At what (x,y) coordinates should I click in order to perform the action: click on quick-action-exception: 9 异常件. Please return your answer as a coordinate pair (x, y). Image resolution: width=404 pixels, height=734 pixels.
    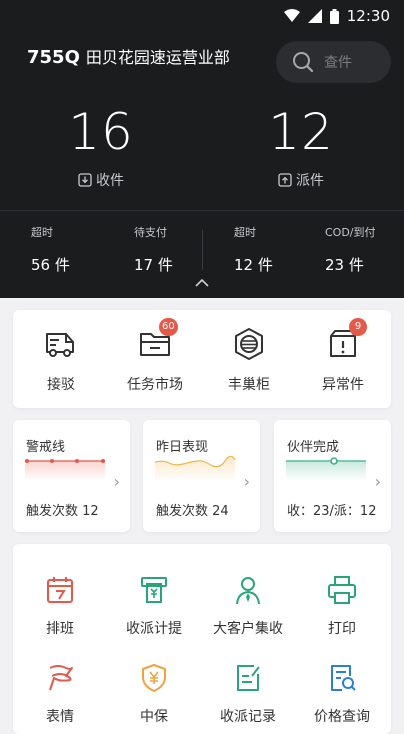
    Looking at the image, I should click on (343, 356).